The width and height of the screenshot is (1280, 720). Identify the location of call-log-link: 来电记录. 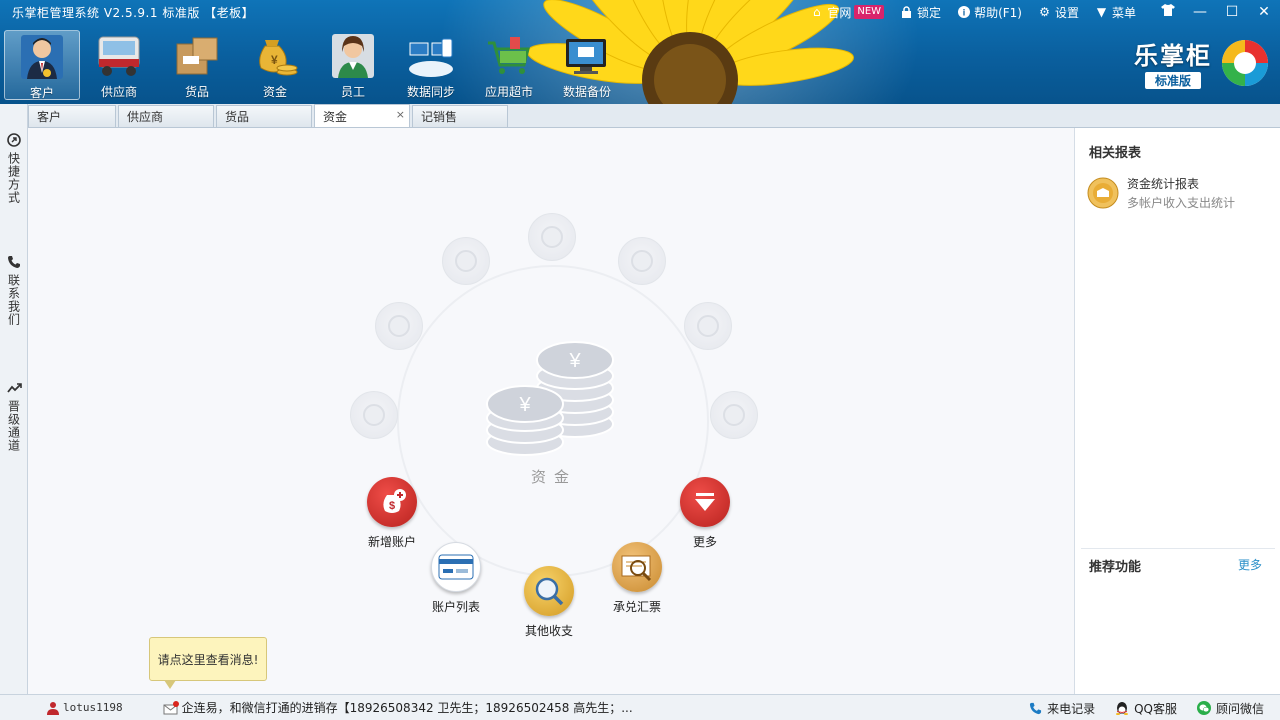
(1062, 708).